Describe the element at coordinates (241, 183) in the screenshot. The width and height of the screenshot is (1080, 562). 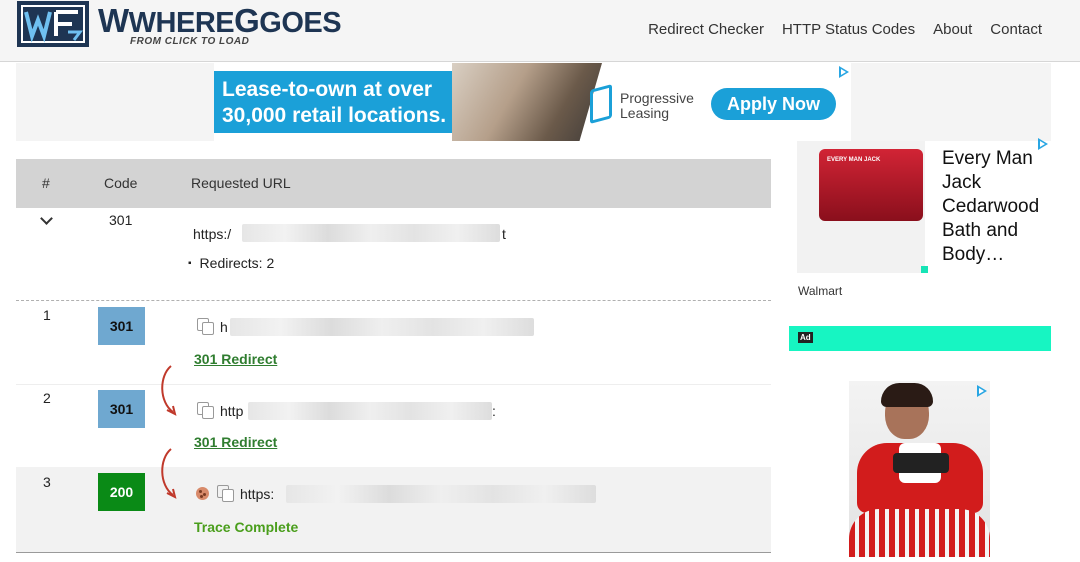
I see `col-url-header: Requested URL` at that location.